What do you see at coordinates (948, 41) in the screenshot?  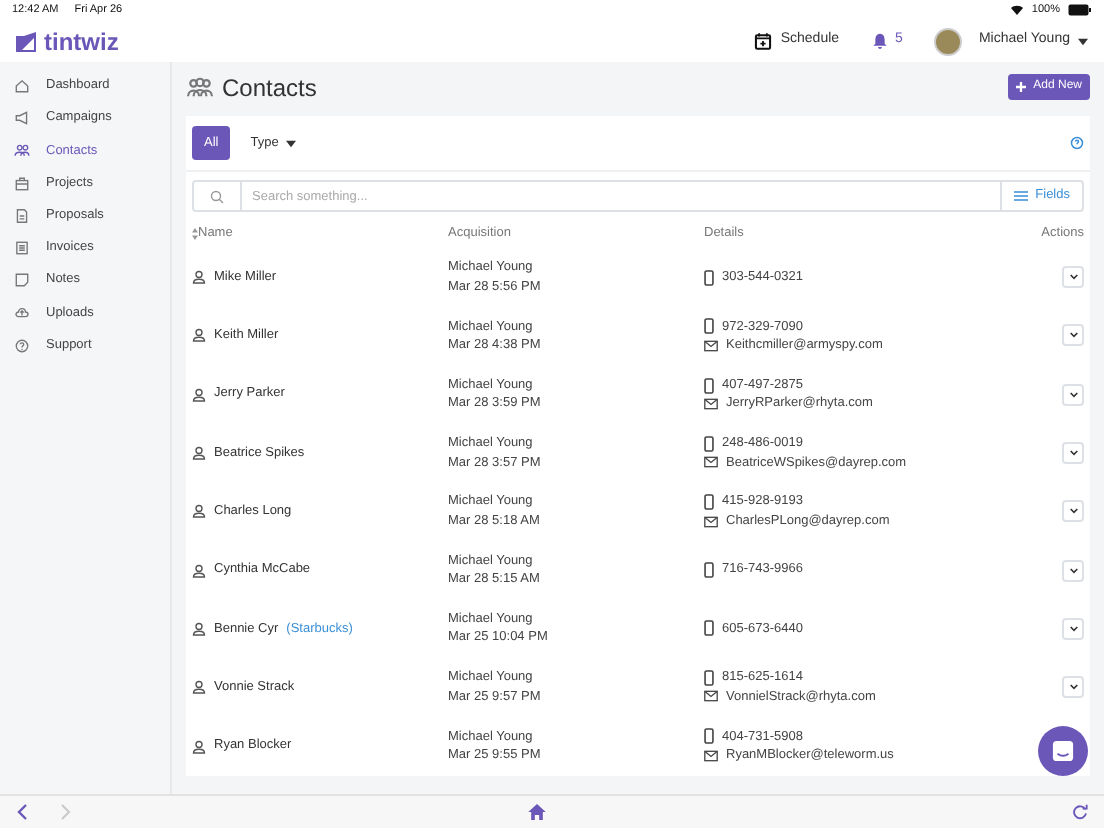 I see `avatar` at bounding box center [948, 41].